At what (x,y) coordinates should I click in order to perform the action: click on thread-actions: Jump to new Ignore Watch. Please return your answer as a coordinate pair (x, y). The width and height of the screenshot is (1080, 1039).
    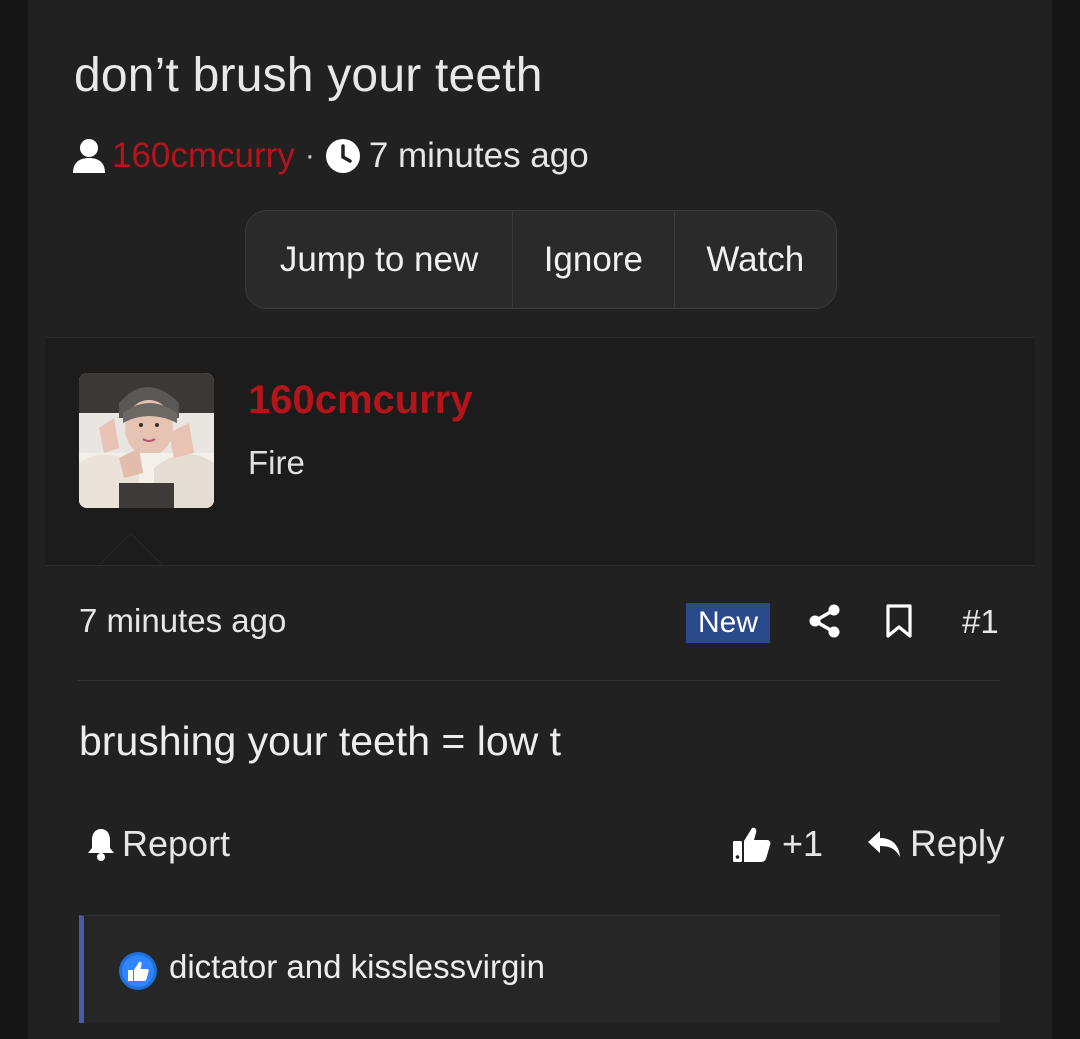
    Looking at the image, I should click on (541, 259).